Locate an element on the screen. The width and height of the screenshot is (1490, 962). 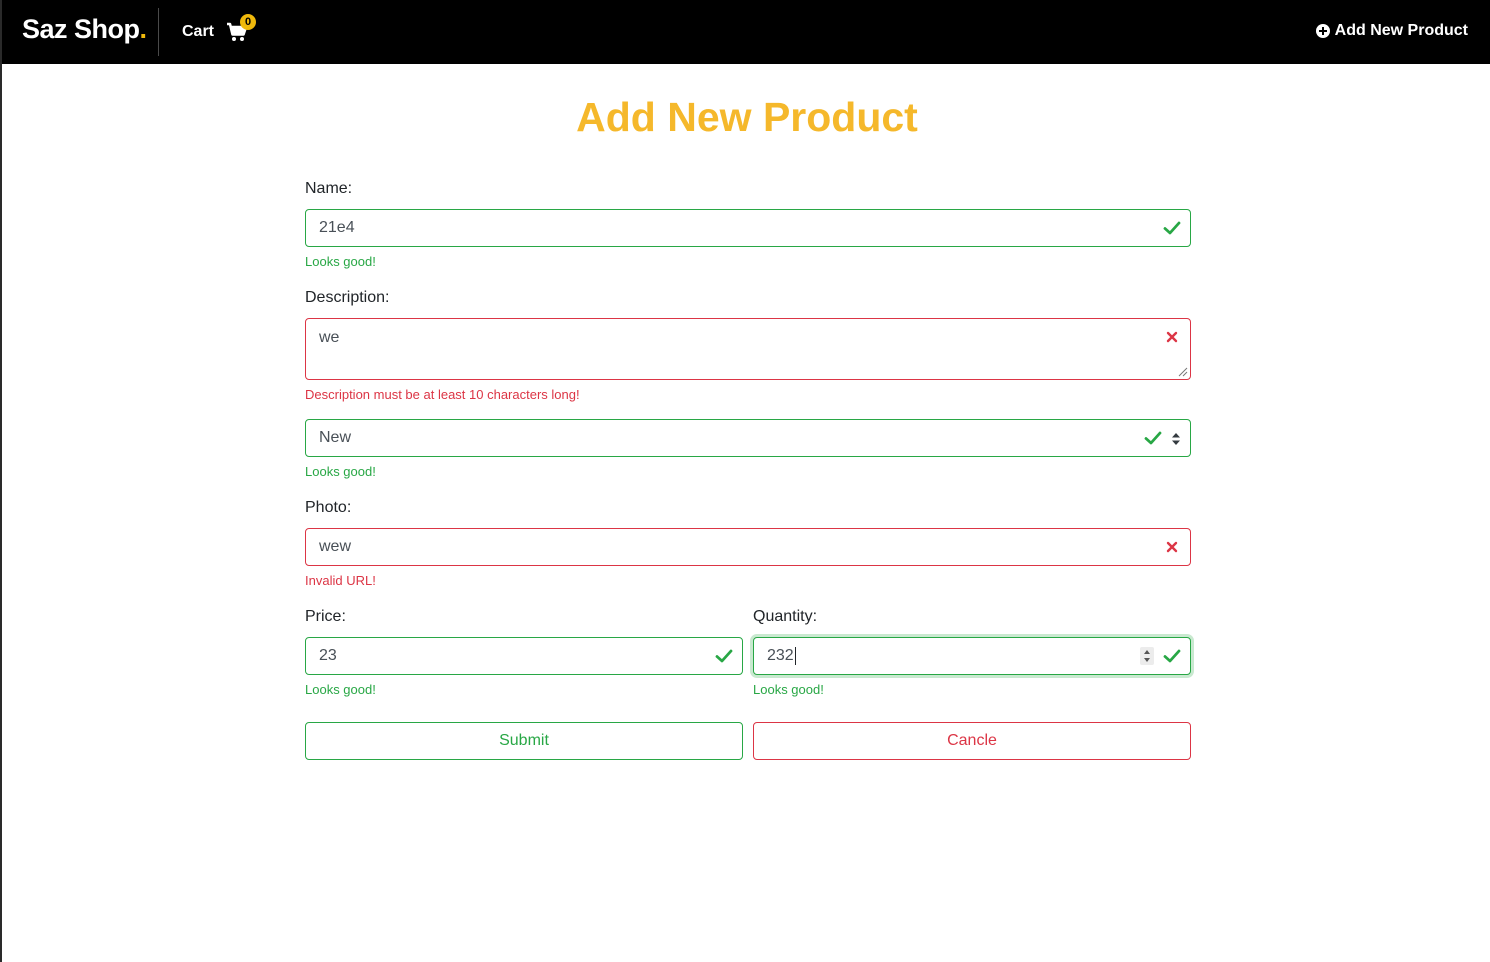
name-label: Name: is located at coordinates (329, 188).